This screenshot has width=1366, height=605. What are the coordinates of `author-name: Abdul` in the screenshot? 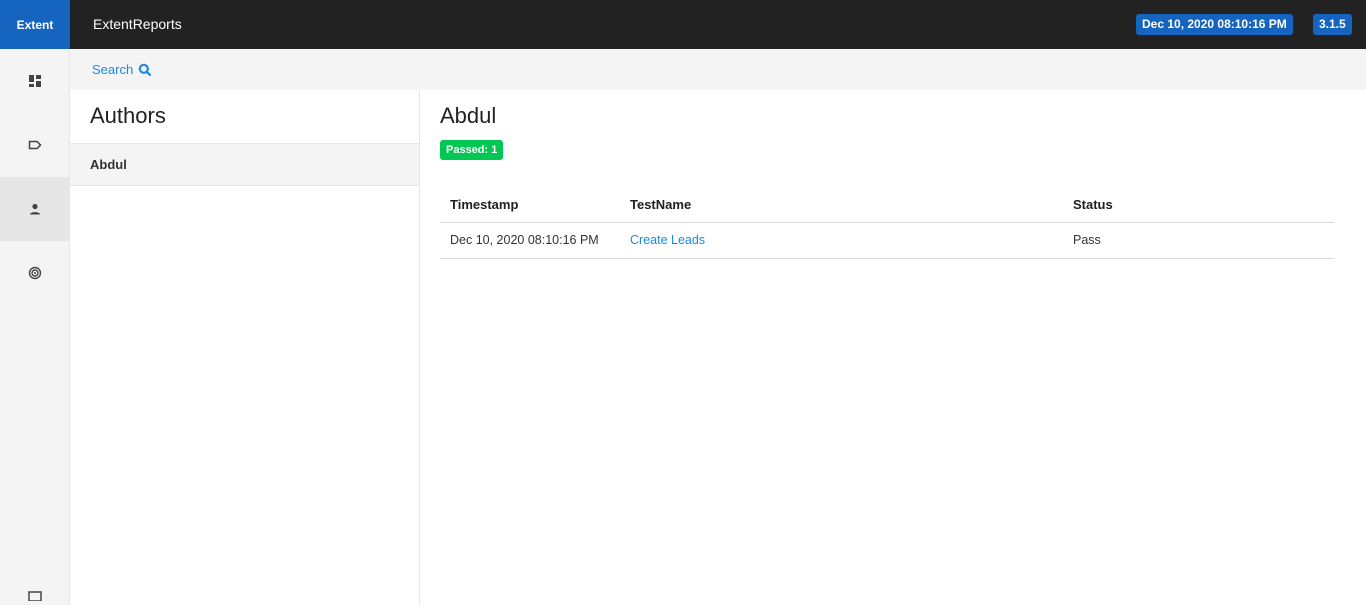 It's located at (108, 164).